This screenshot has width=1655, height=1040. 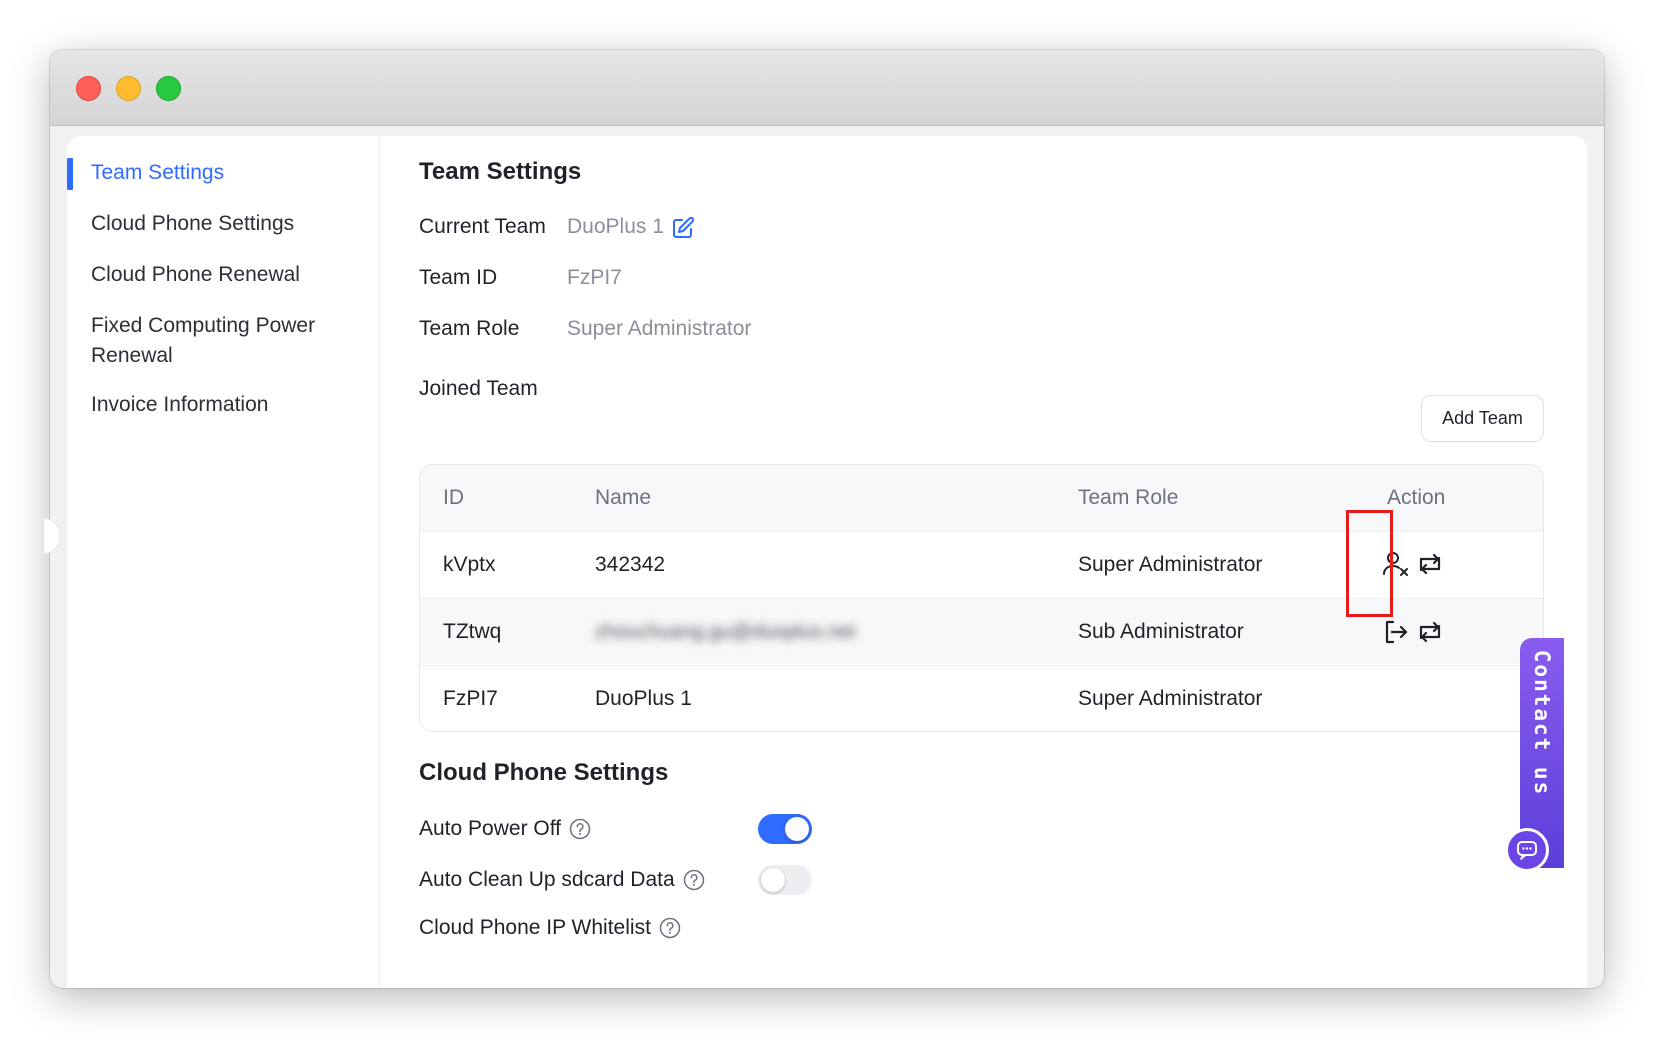 I want to click on ip-whitelist-setting: Cloud Phone IP Whitelist, so click(x=550, y=928).